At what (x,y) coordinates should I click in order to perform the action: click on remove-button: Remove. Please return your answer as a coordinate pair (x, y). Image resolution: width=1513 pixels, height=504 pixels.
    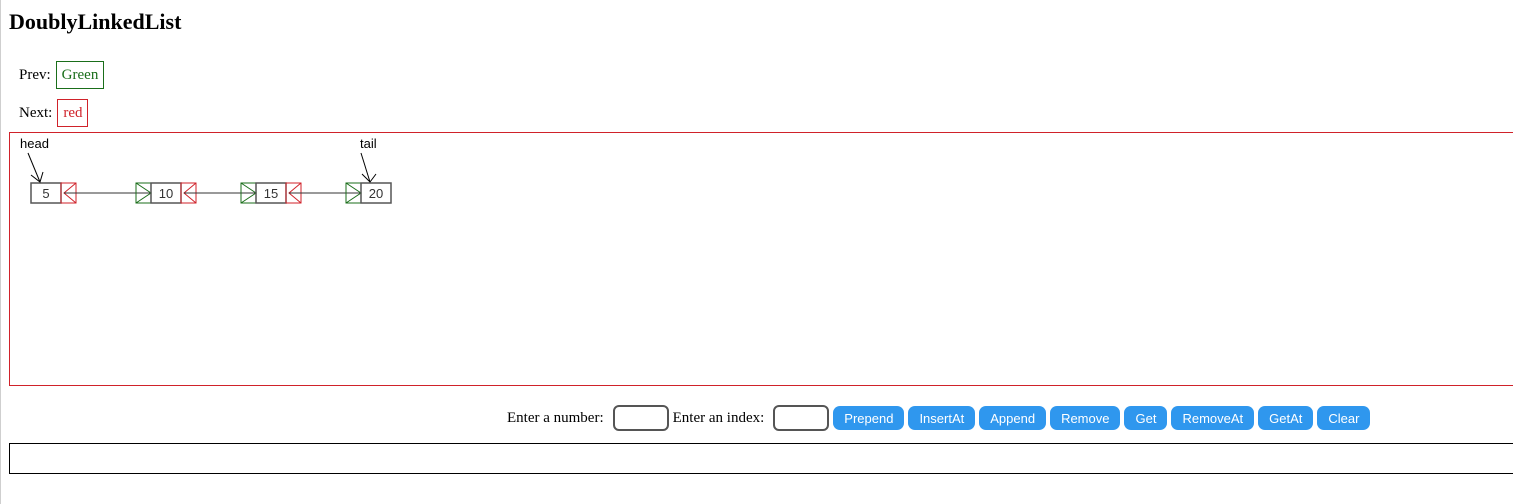
    Looking at the image, I should click on (1085, 418).